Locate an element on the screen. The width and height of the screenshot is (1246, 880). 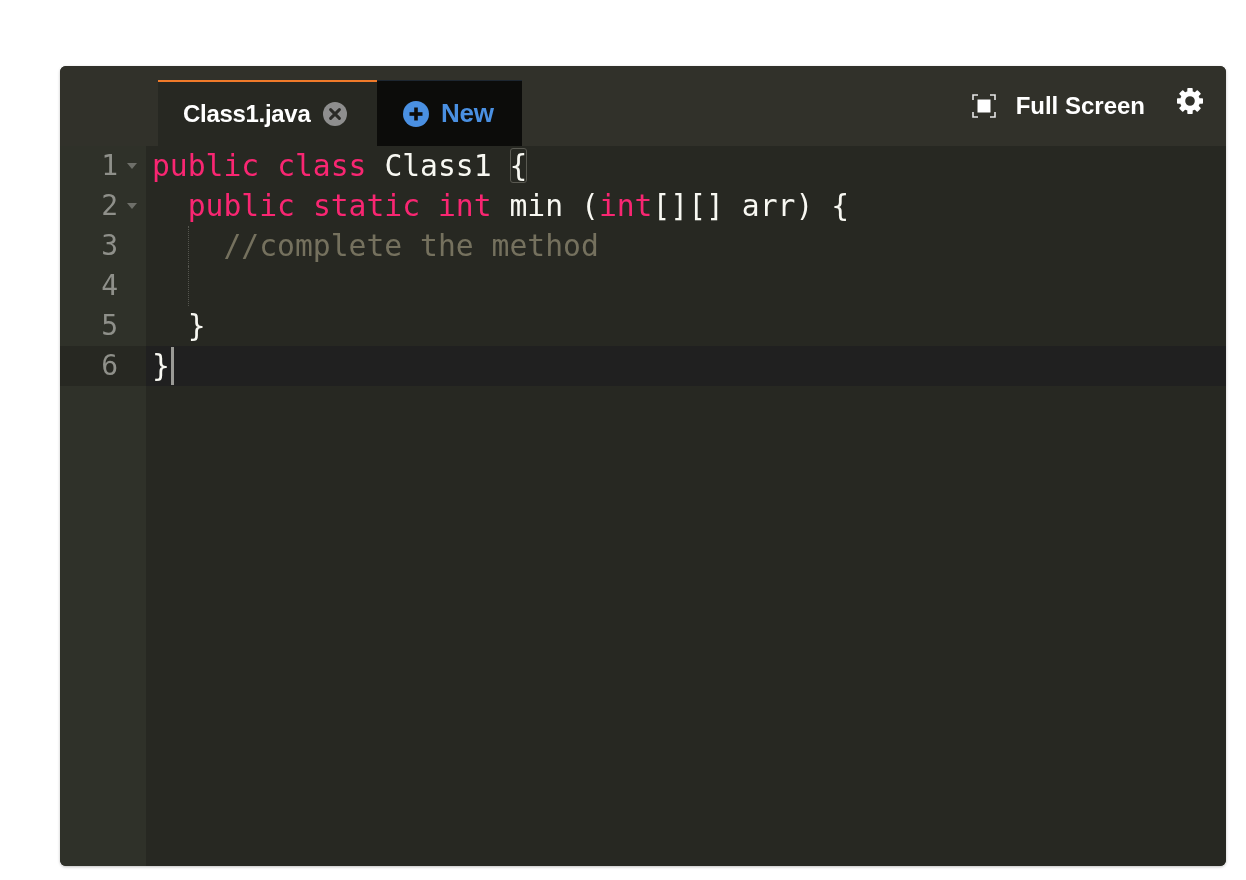
new-tab-button: New is located at coordinates (449, 113).